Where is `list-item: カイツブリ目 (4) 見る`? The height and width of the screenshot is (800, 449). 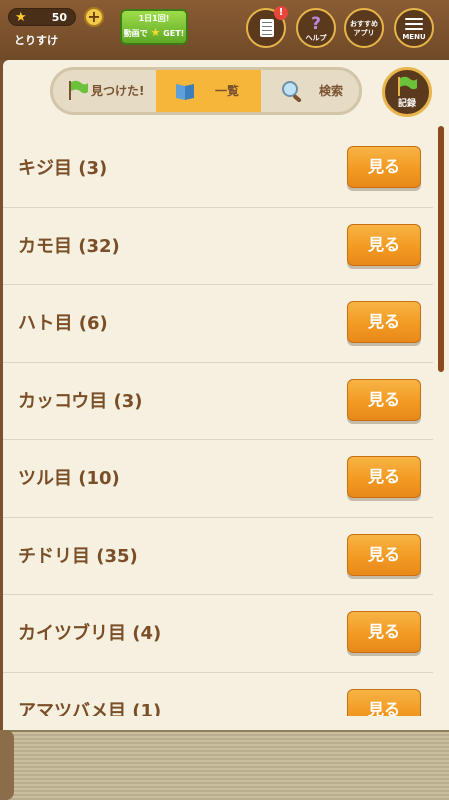
list-item: カイツブリ目 (4) 見る is located at coordinates (218, 634).